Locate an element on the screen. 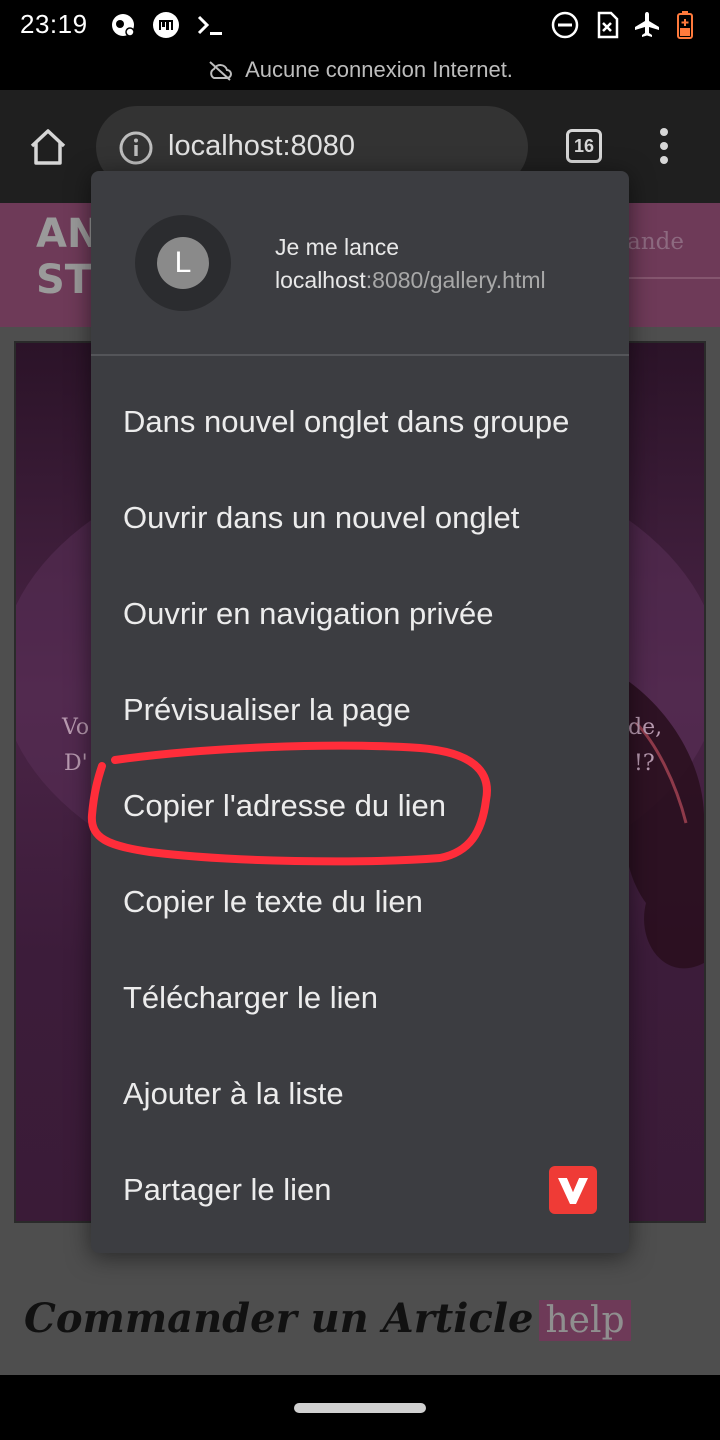 The image size is (720, 1440). help-link: help is located at coordinates (585, 1320).